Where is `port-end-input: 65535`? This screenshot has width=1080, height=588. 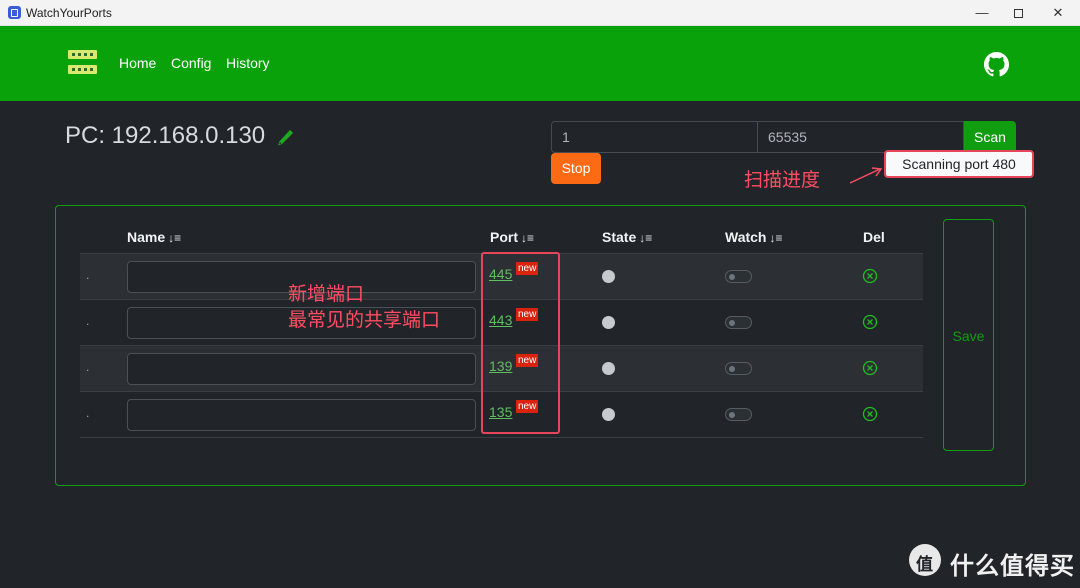 port-end-input: 65535 is located at coordinates (860, 137).